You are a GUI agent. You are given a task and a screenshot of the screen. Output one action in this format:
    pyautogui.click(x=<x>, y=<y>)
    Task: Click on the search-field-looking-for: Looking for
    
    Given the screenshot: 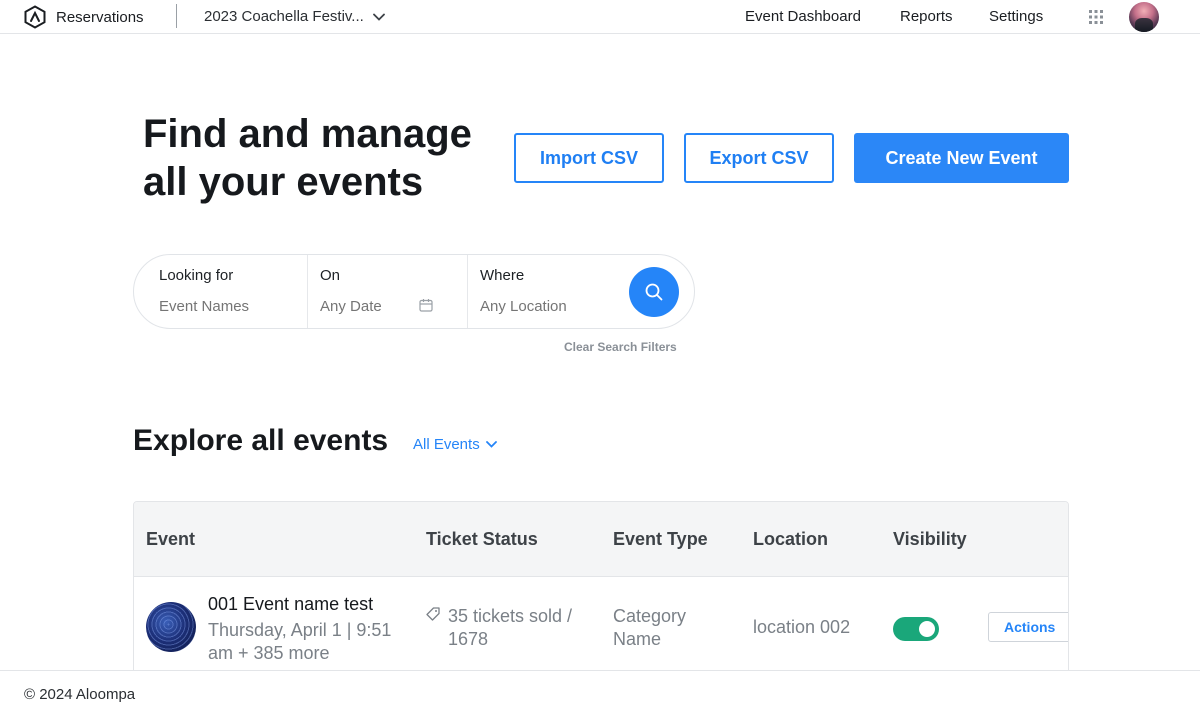 What is the action you would take?
    pyautogui.click(x=220, y=291)
    